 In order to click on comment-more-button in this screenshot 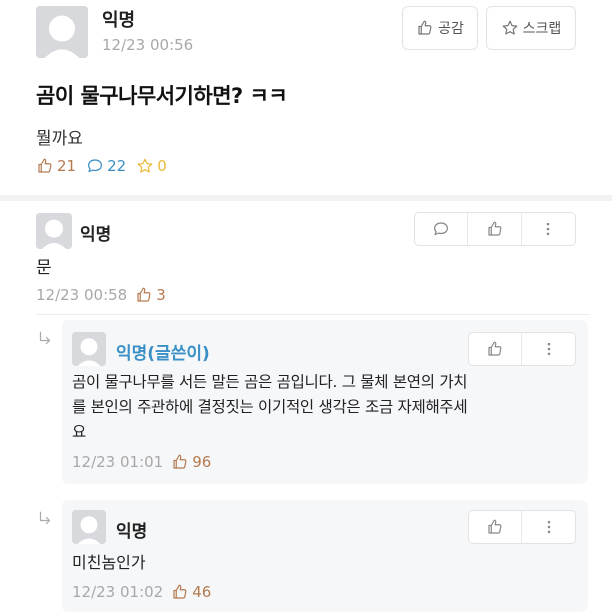, I will do `click(548, 229)`.